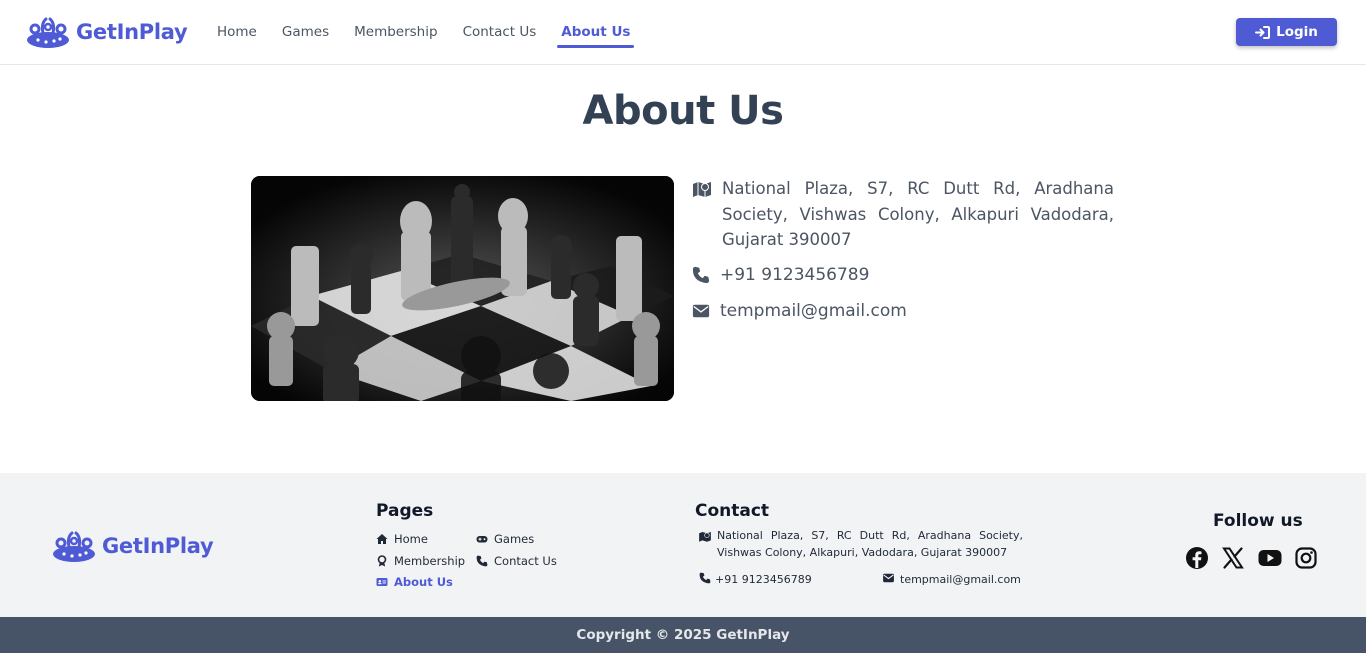  I want to click on email-text: tempmail@gmail.com, so click(813, 311).